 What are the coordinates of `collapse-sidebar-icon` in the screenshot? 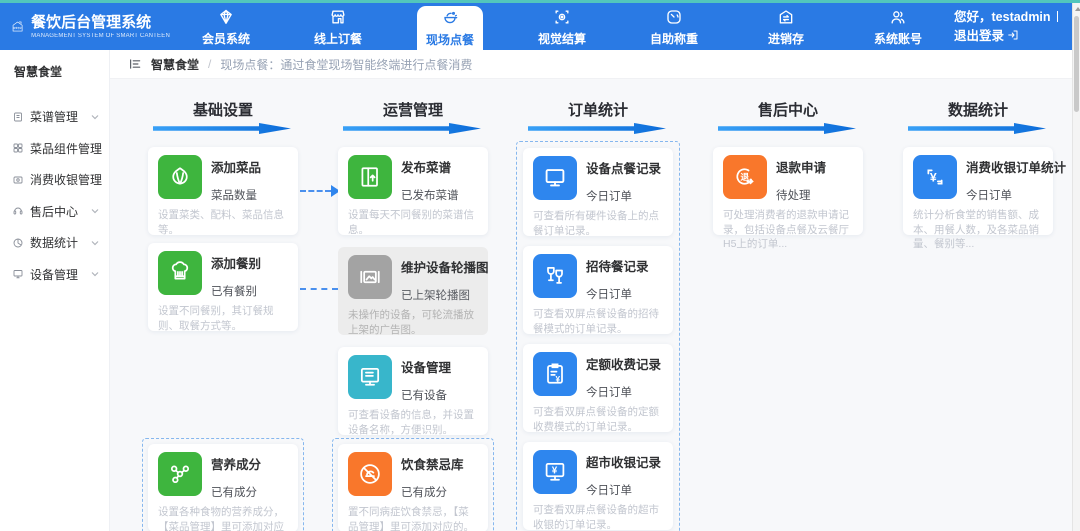 It's located at (135, 64).